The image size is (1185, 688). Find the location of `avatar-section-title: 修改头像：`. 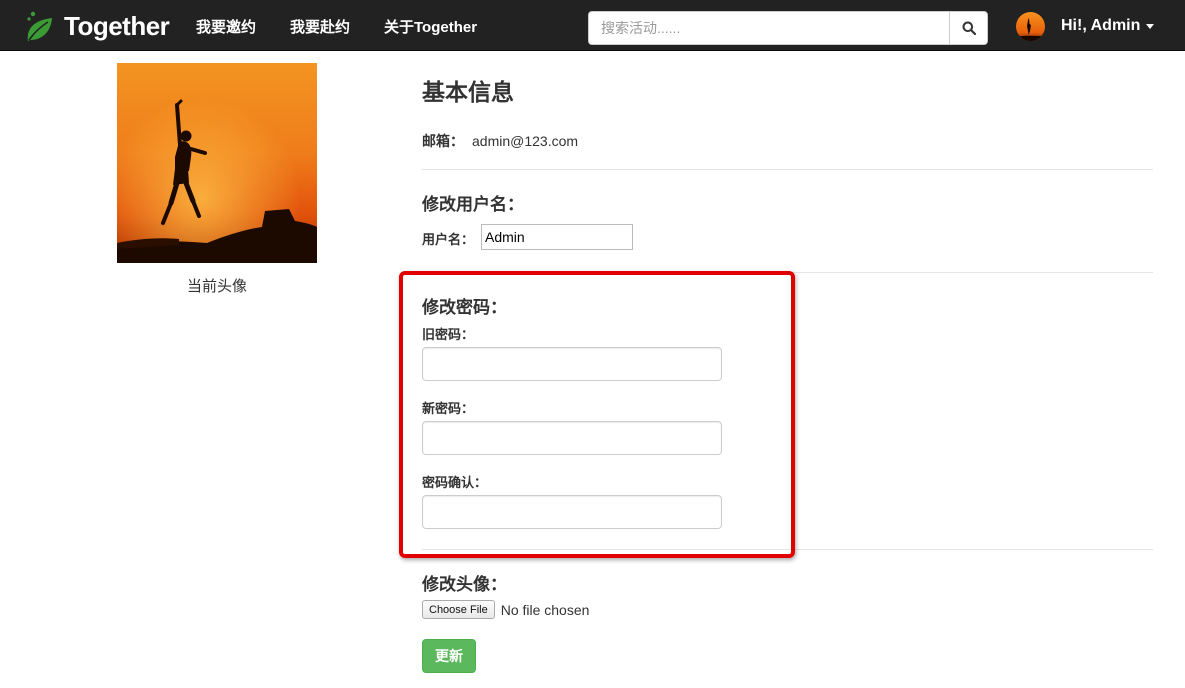

avatar-section-title: 修改头像： is located at coordinates (464, 584).